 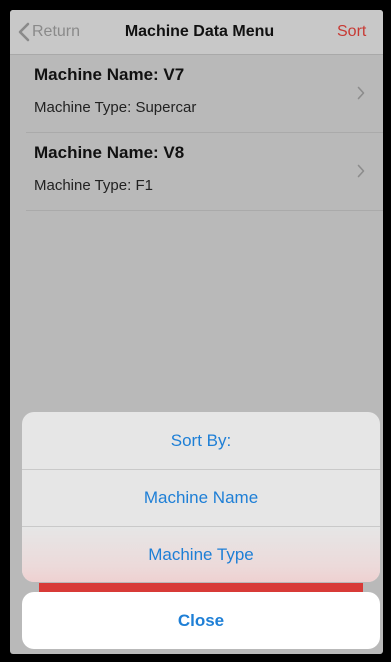 What do you see at coordinates (201, 441) in the screenshot?
I see `action-sheet-title: Sort By:` at bounding box center [201, 441].